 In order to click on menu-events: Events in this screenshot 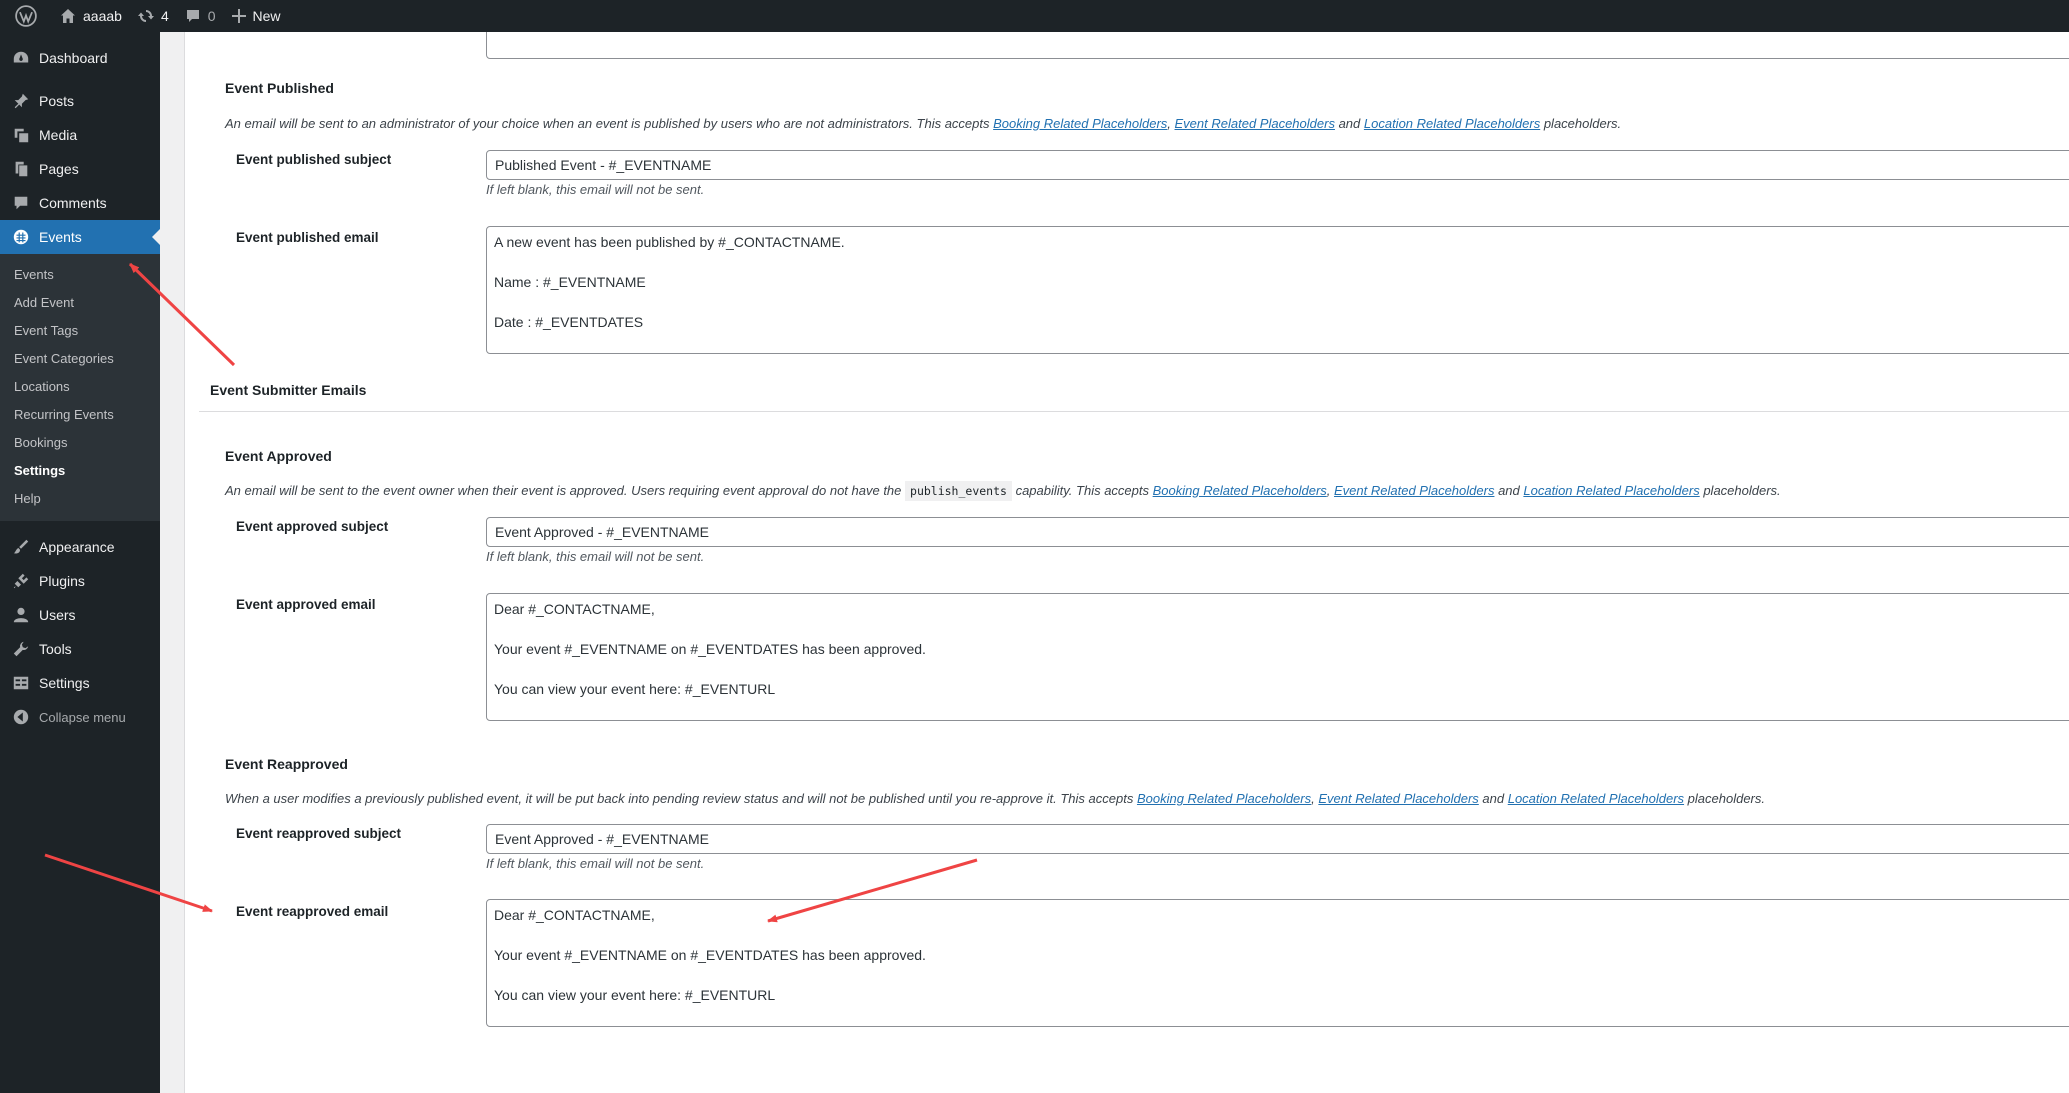, I will do `click(80, 237)`.